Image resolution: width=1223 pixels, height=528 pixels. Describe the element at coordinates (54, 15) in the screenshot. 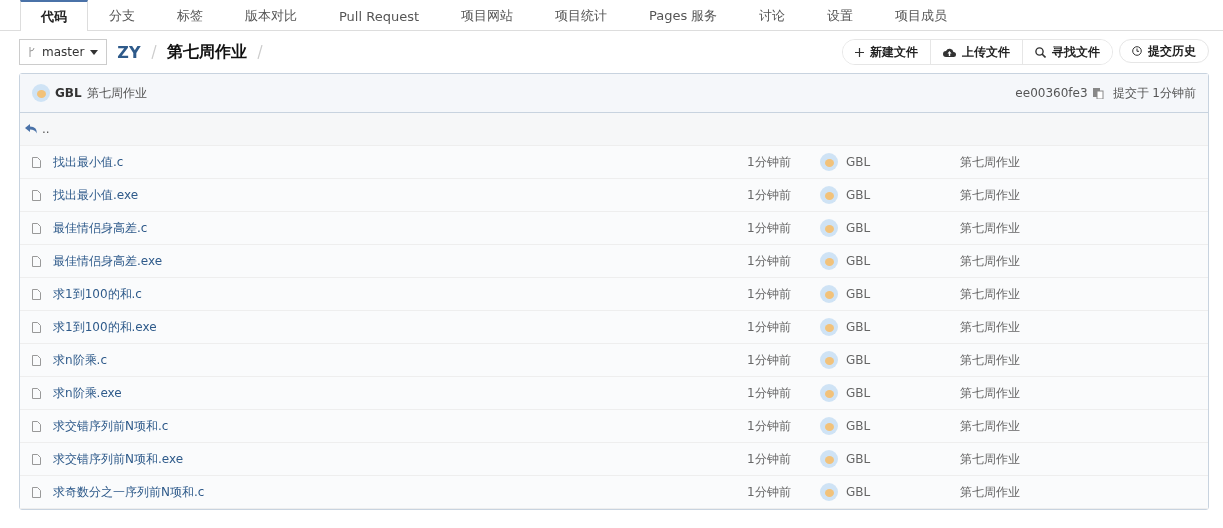

I see `nav-tab: 代码` at that location.